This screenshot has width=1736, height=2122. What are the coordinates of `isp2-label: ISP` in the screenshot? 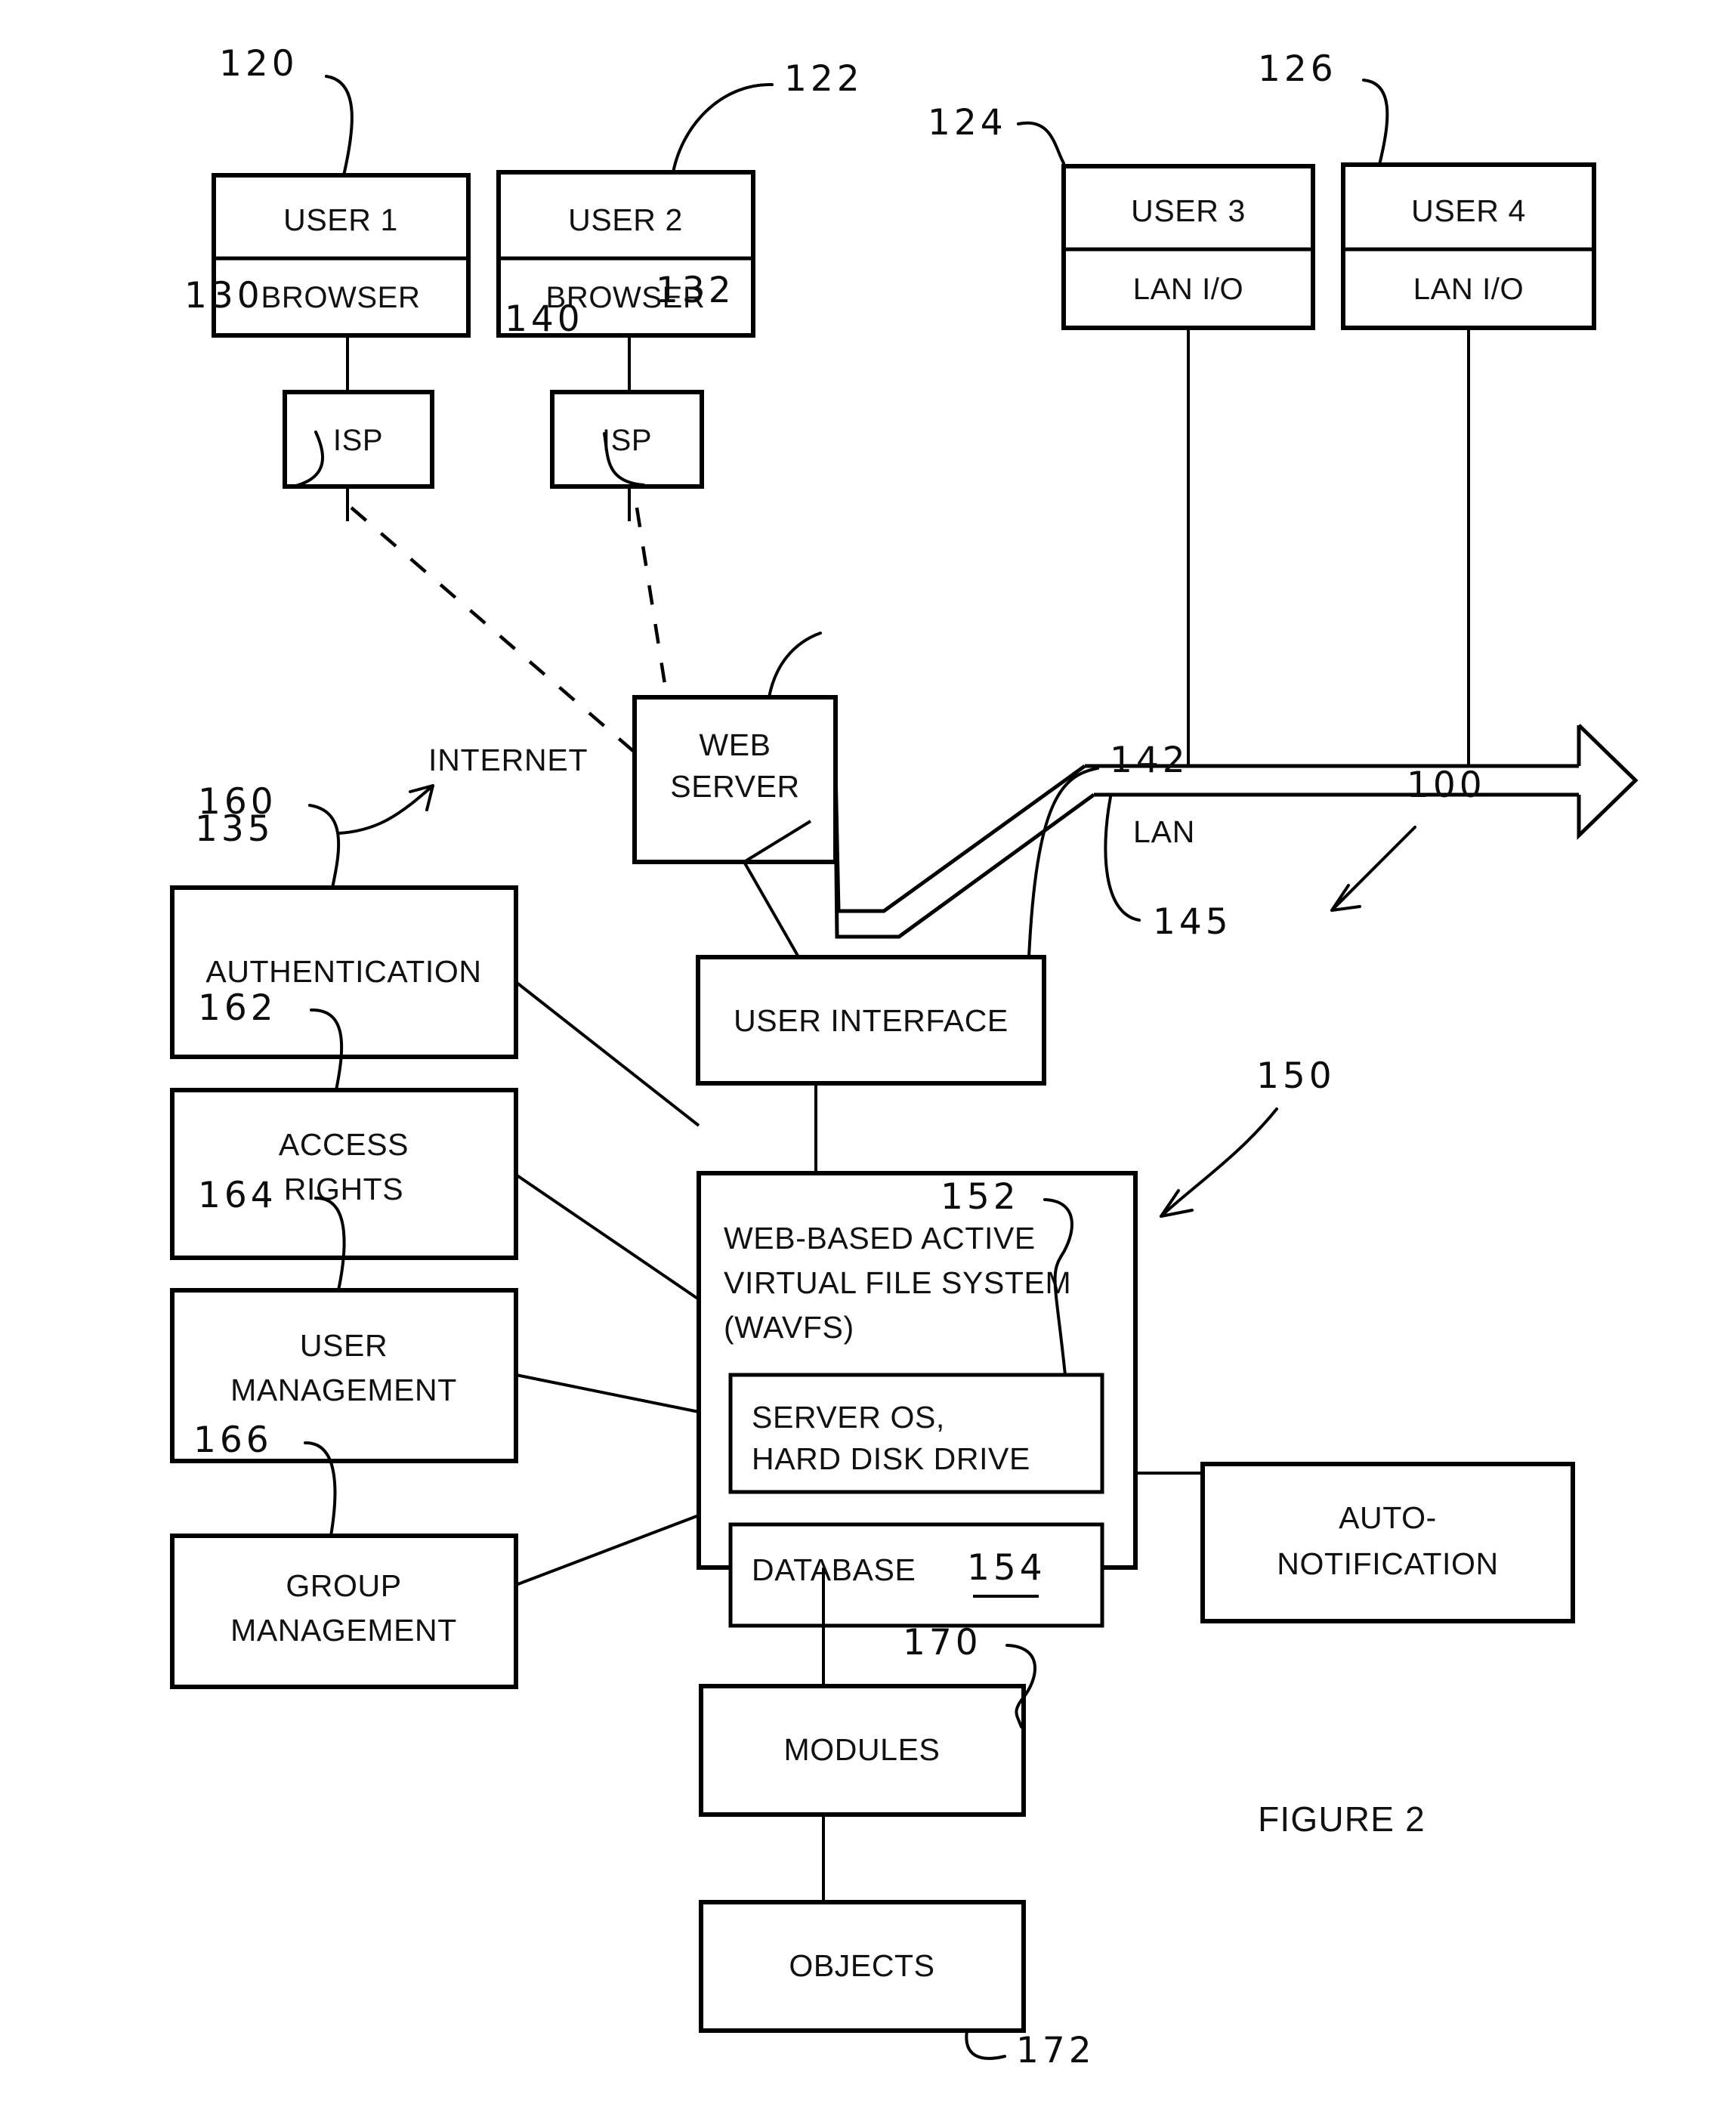 It's located at (627, 440).